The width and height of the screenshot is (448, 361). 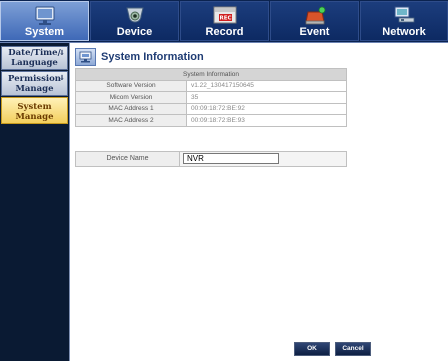 What do you see at coordinates (34, 53) in the screenshot?
I see `sidebar-item-label: Date/Time/` at bounding box center [34, 53].